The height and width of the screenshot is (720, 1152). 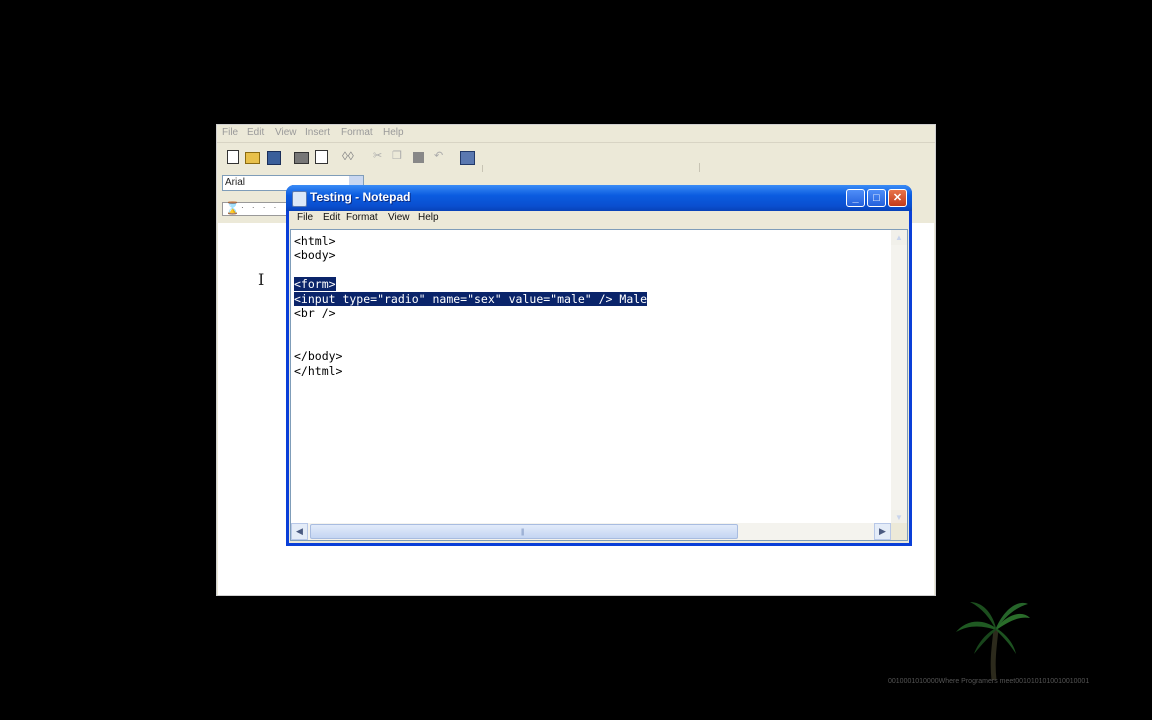 What do you see at coordinates (442, 157) in the screenshot?
I see `undo-icon: ↶` at bounding box center [442, 157].